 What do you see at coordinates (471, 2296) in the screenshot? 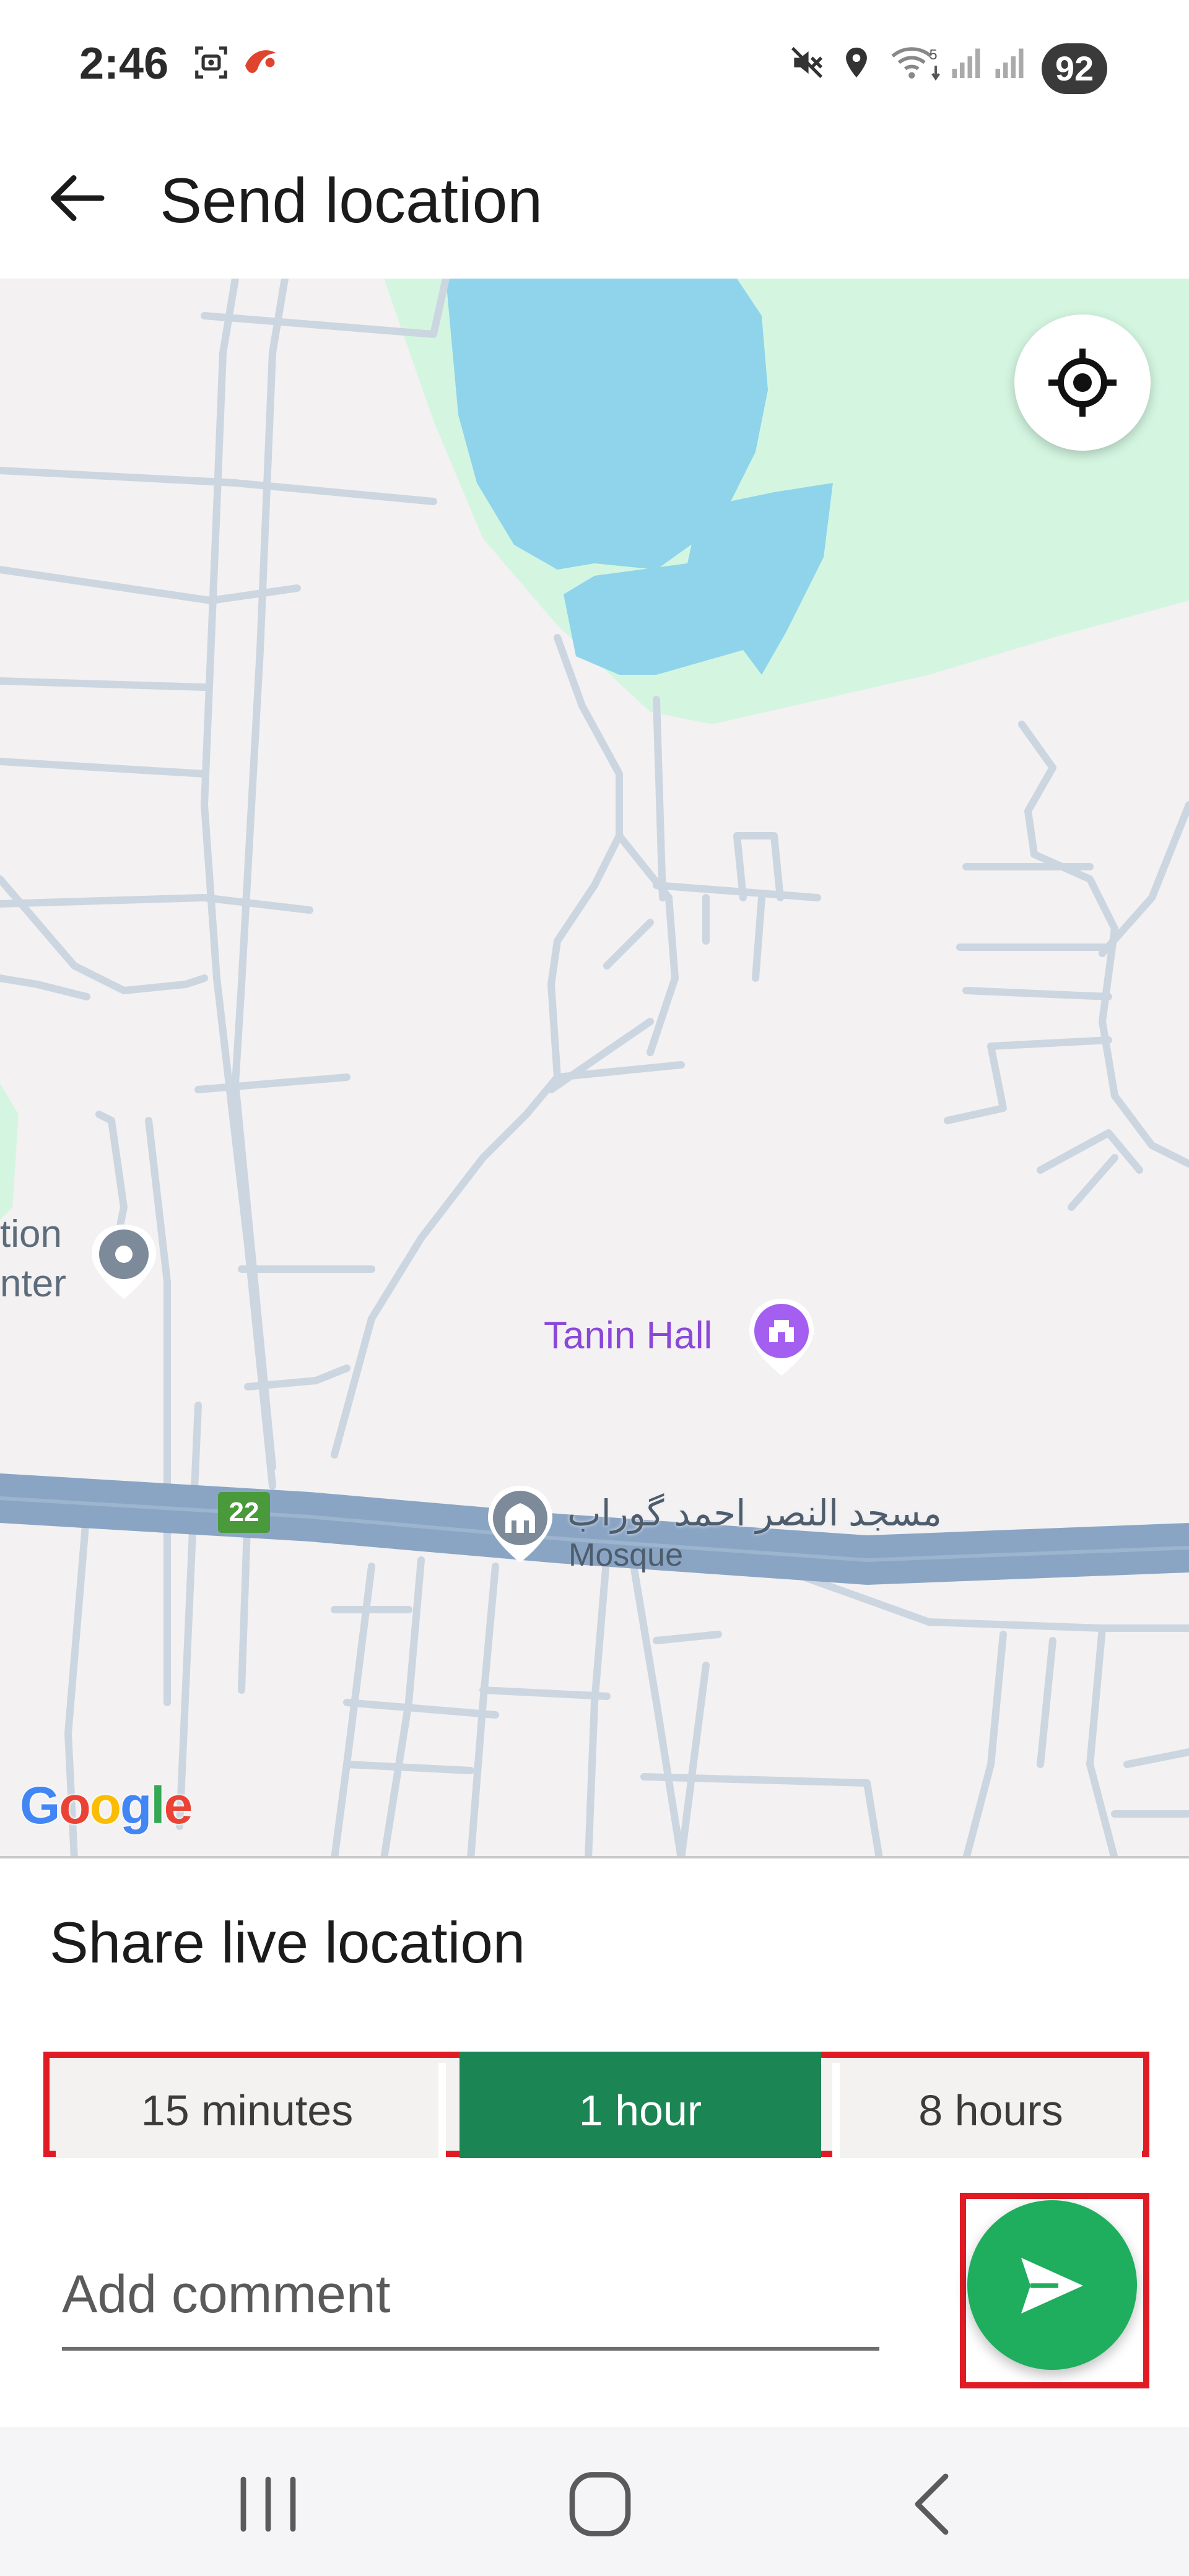
I see `add-comment-input` at bounding box center [471, 2296].